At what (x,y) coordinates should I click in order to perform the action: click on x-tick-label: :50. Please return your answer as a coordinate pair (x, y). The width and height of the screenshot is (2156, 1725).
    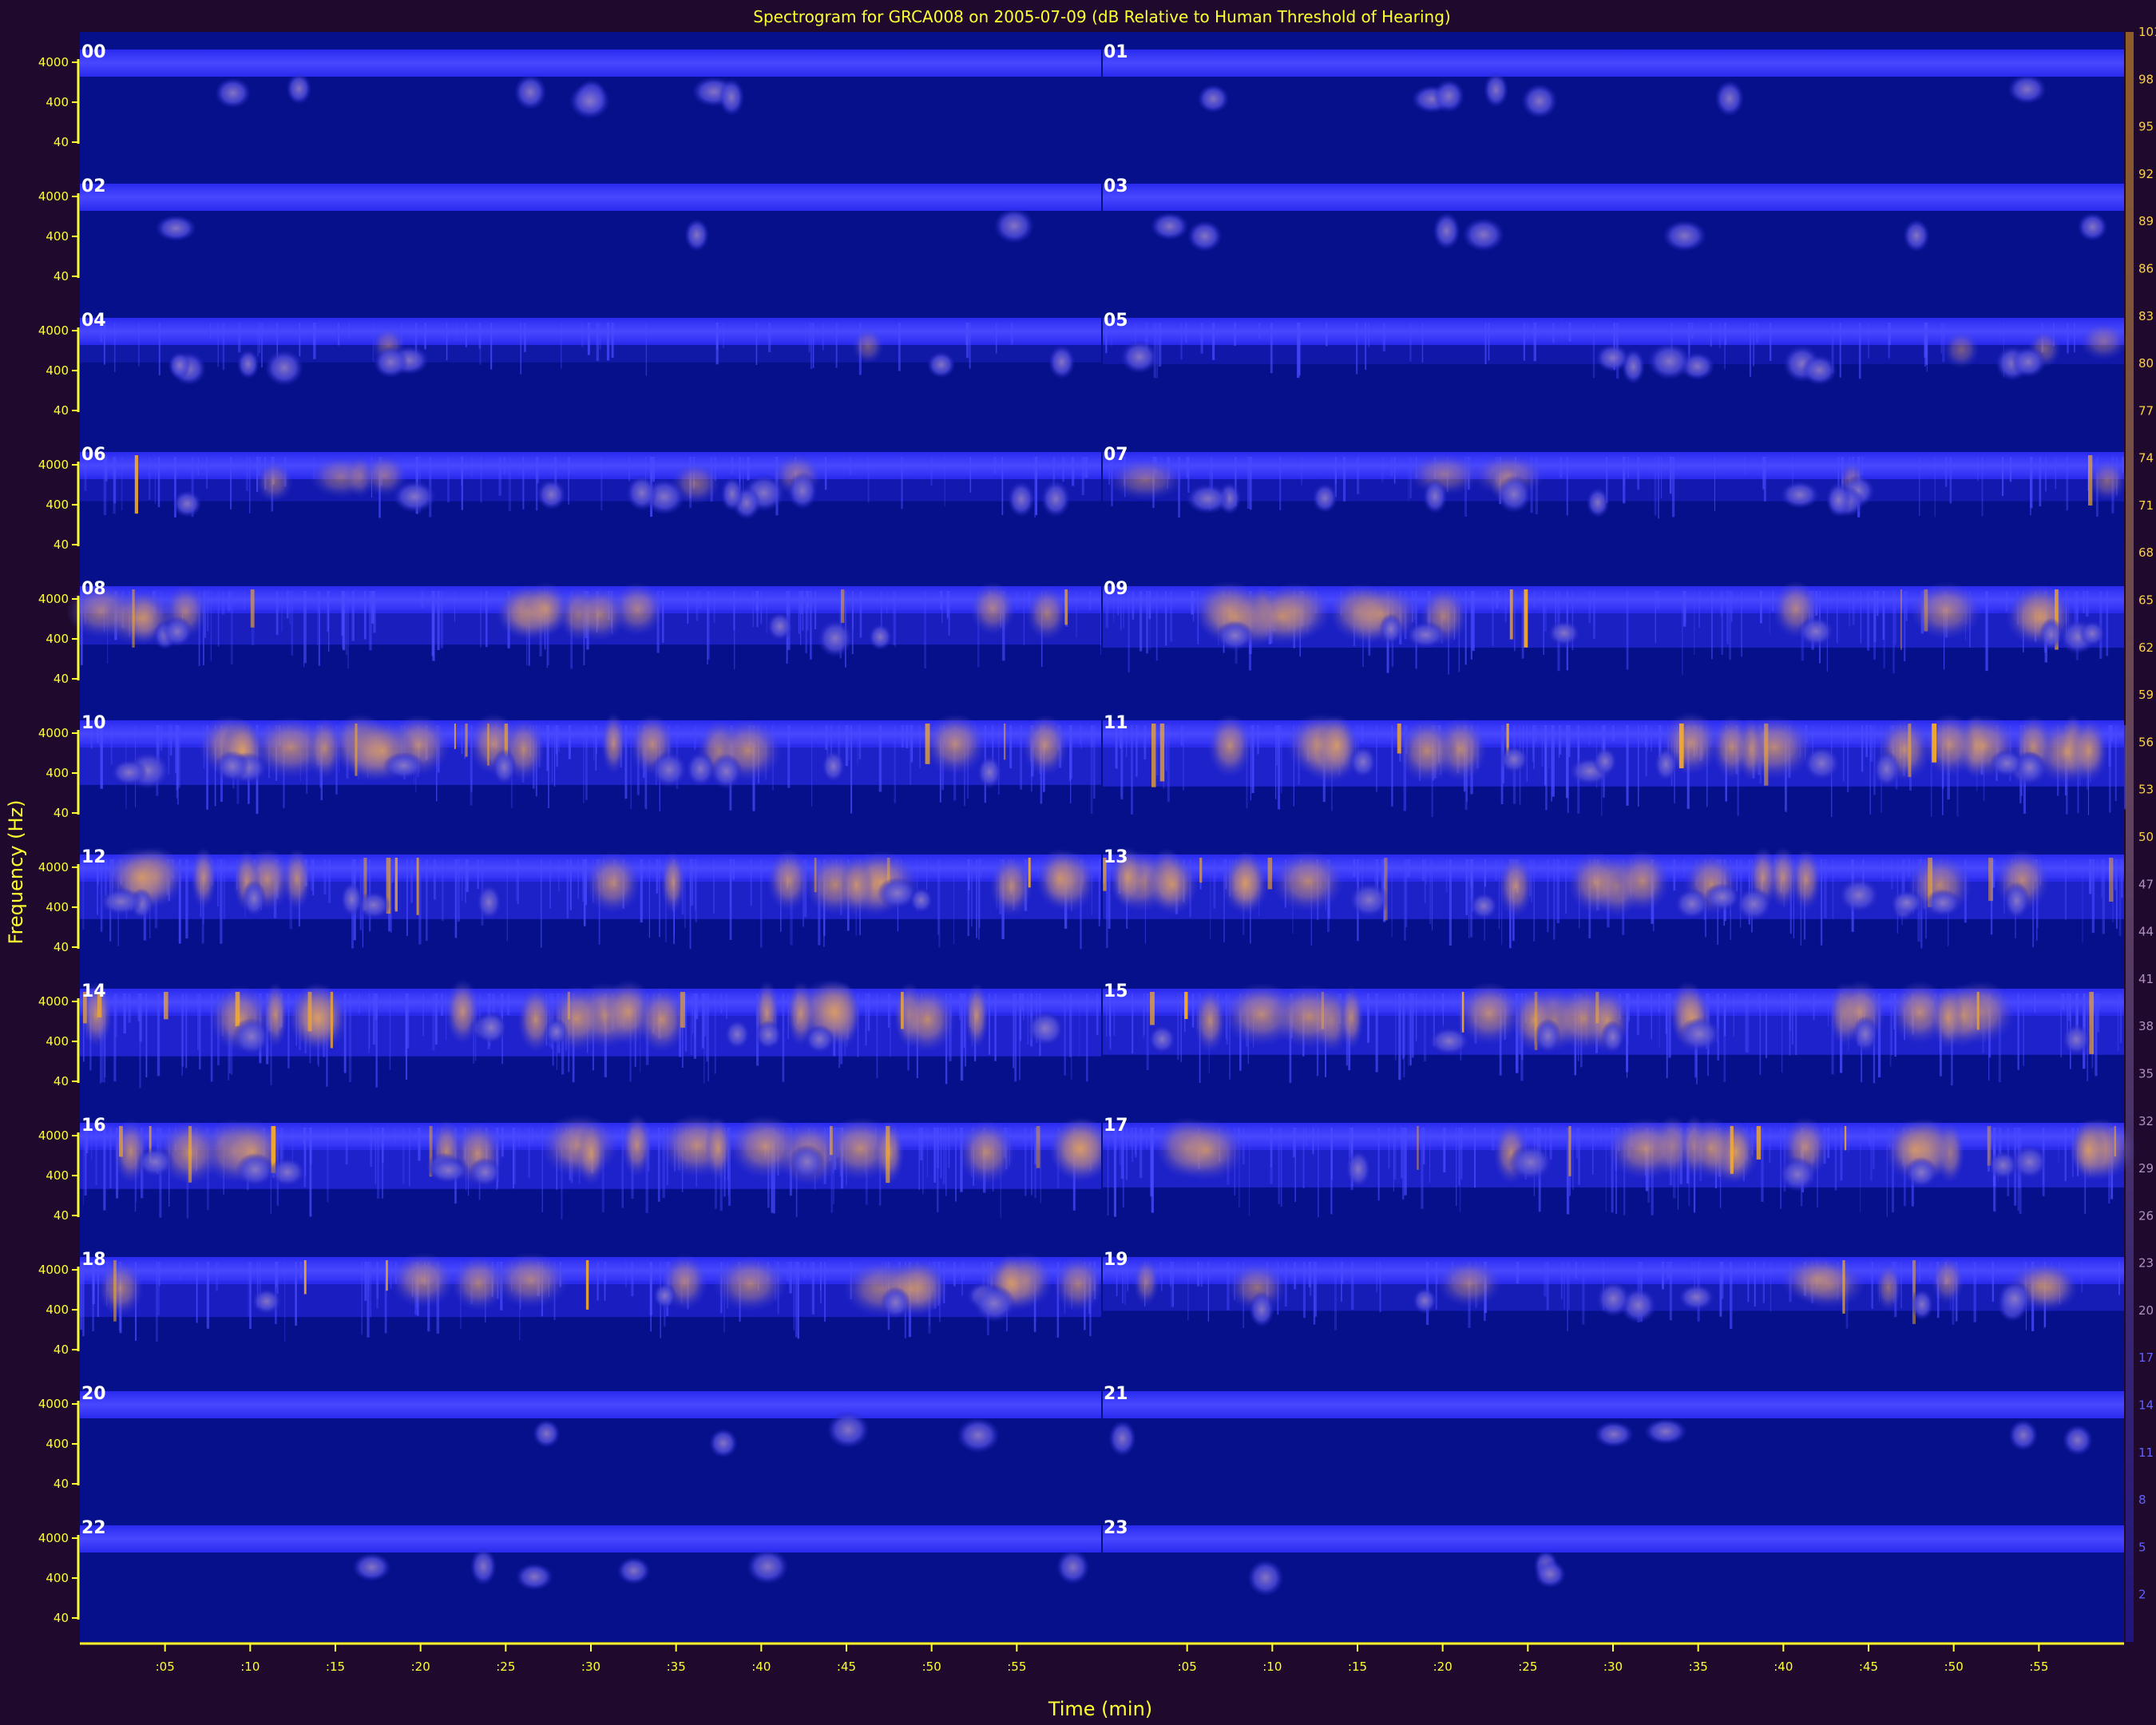
    Looking at the image, I should click on (1954, 1667).